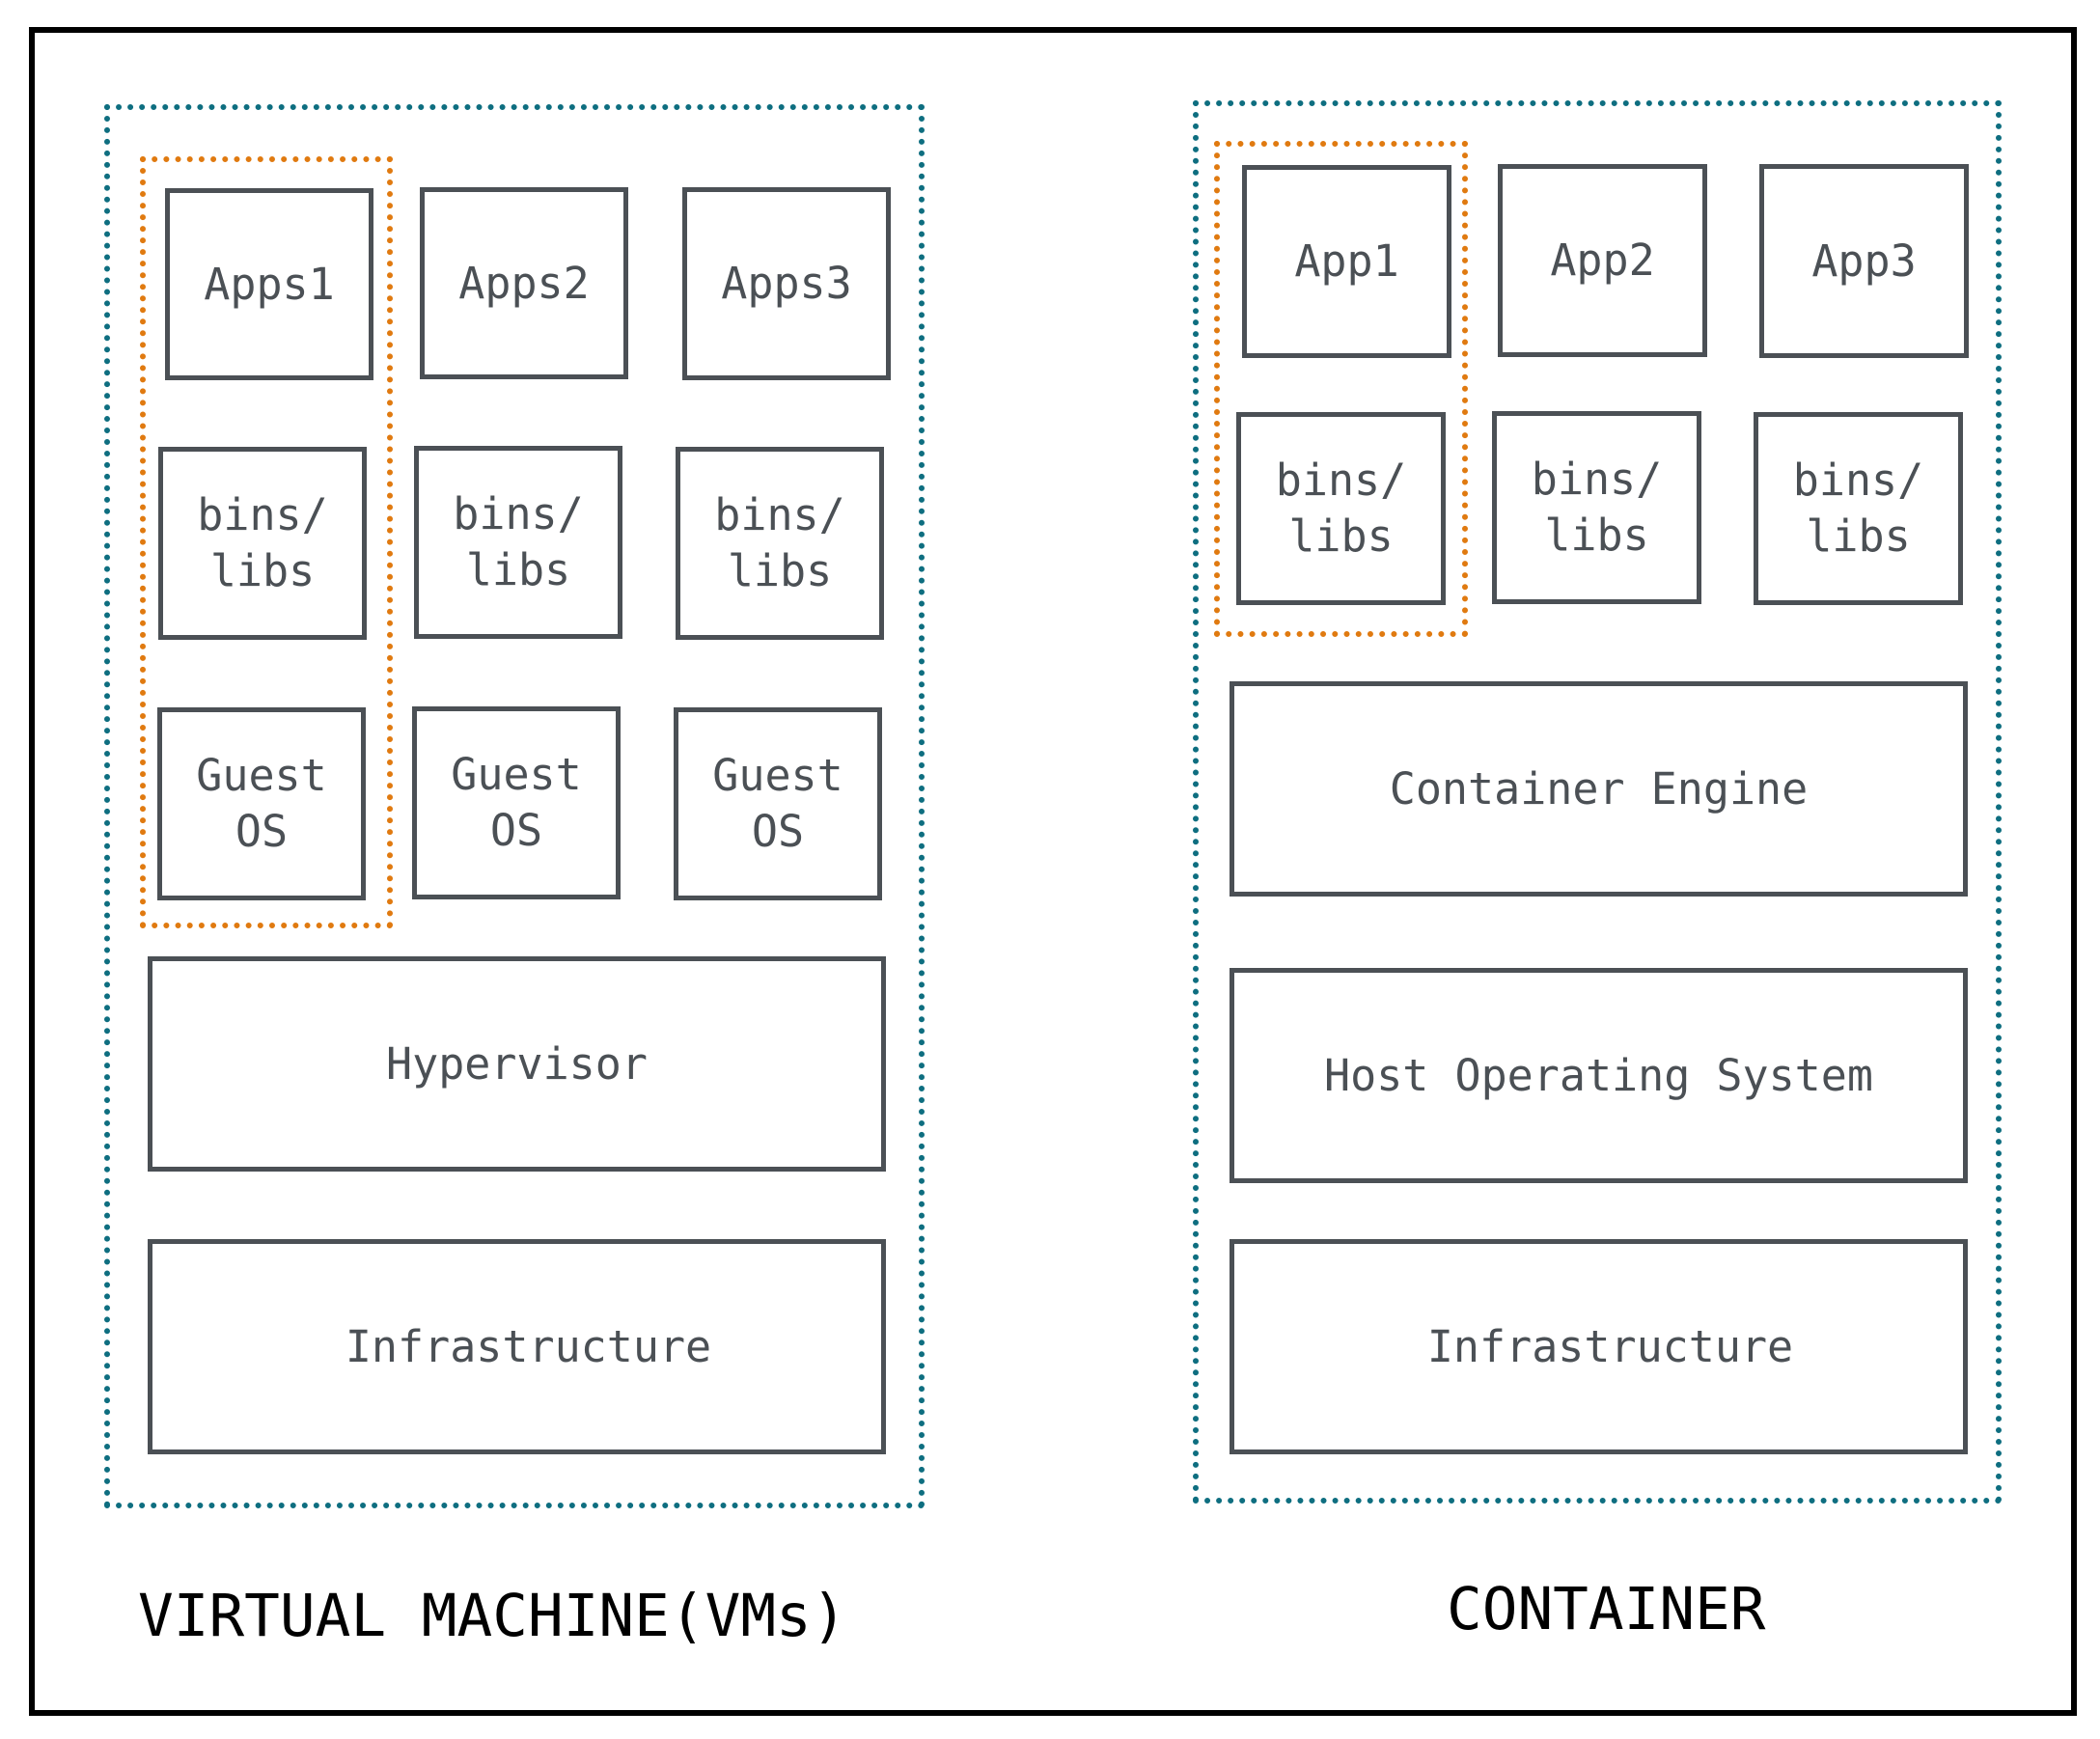  What do you see at coordinates (517, 1064) in the screenshot?
I see `vm-hypervisor-box: Hypervisor` at bounding box center [517, 1064].